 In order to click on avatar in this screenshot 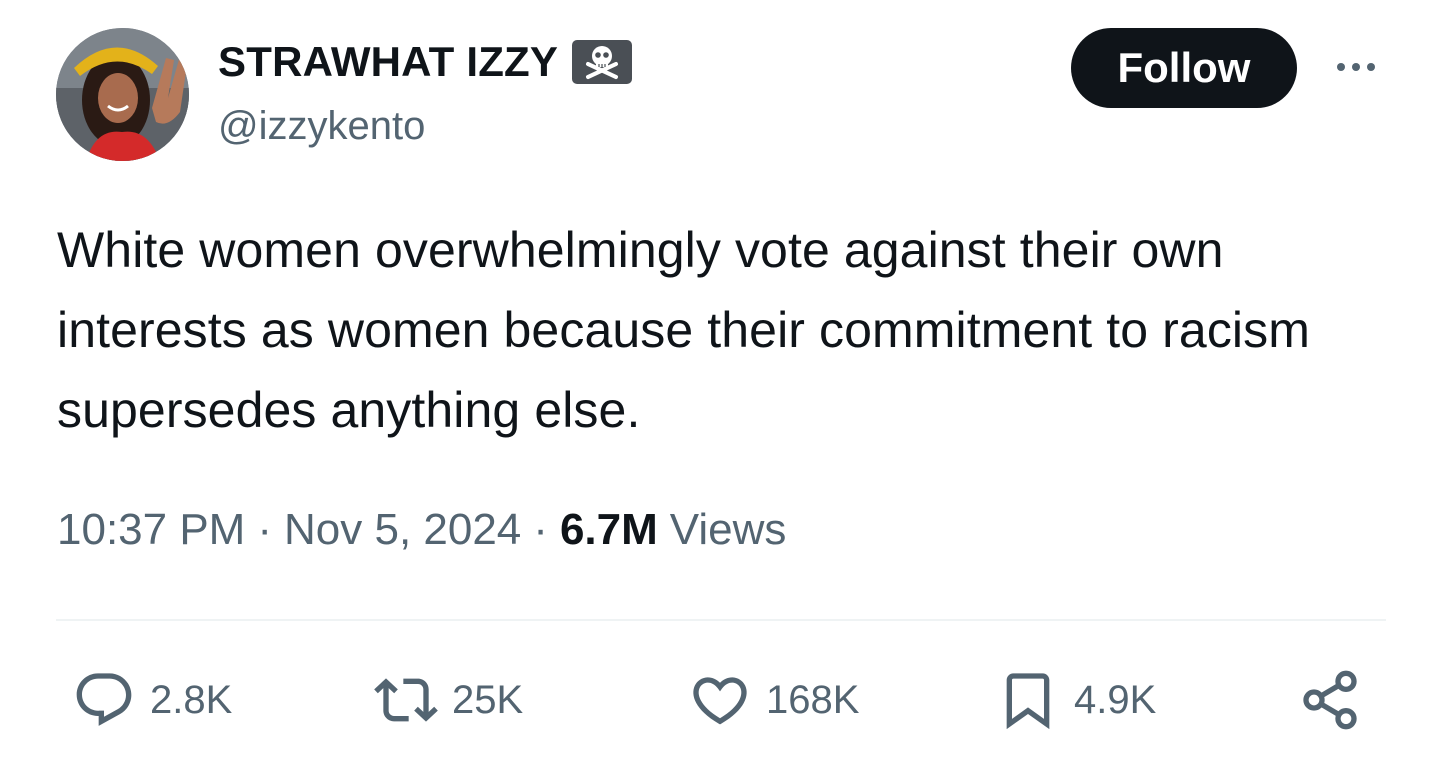, I will do `click(122, 94)`.